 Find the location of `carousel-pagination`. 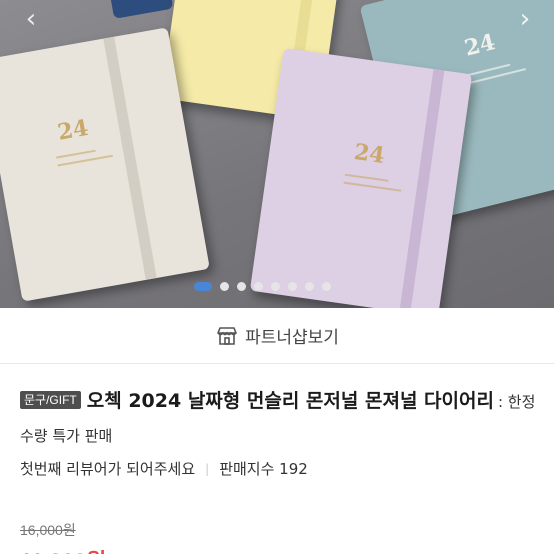

carousel-pagination is located at coordinates (262, 286).